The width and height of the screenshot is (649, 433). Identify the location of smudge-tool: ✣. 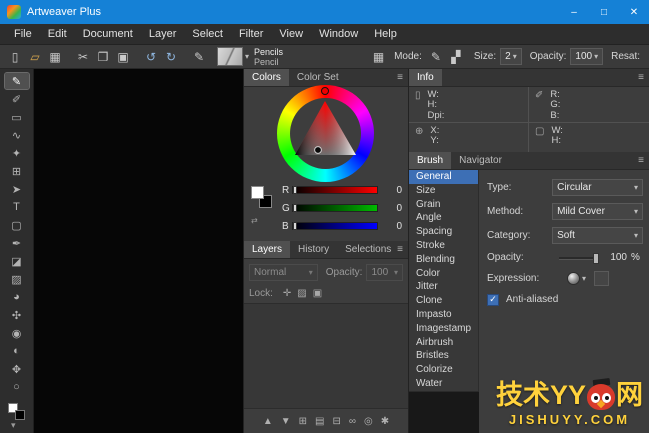
(17, 315).